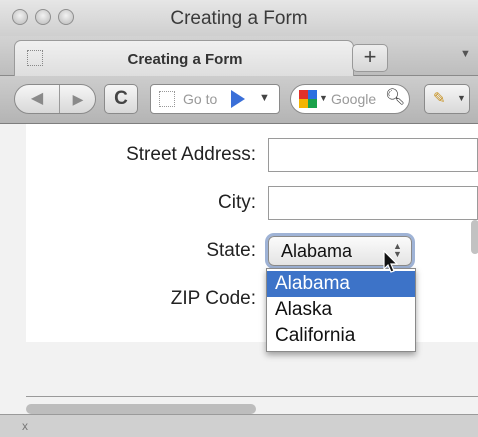  What do you see at coordinates (317, 251) in the screenshot?
I see `state-select-value: Alabama` at bounding box center [317, 251].